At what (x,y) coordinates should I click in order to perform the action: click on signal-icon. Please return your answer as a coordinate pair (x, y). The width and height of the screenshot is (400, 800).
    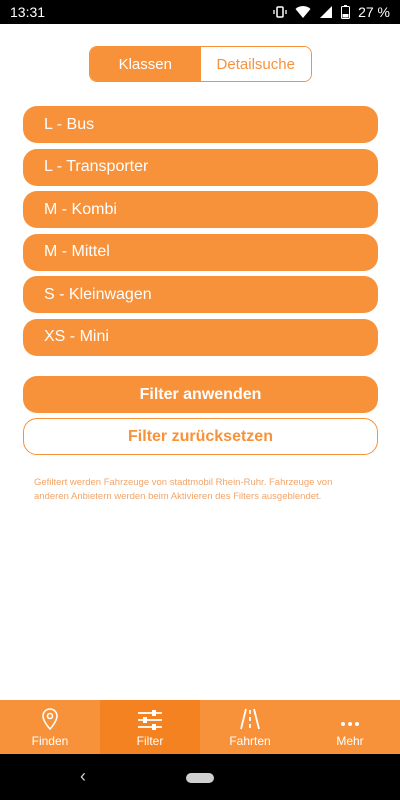
    Looking at the image, I should click on (326, 12).